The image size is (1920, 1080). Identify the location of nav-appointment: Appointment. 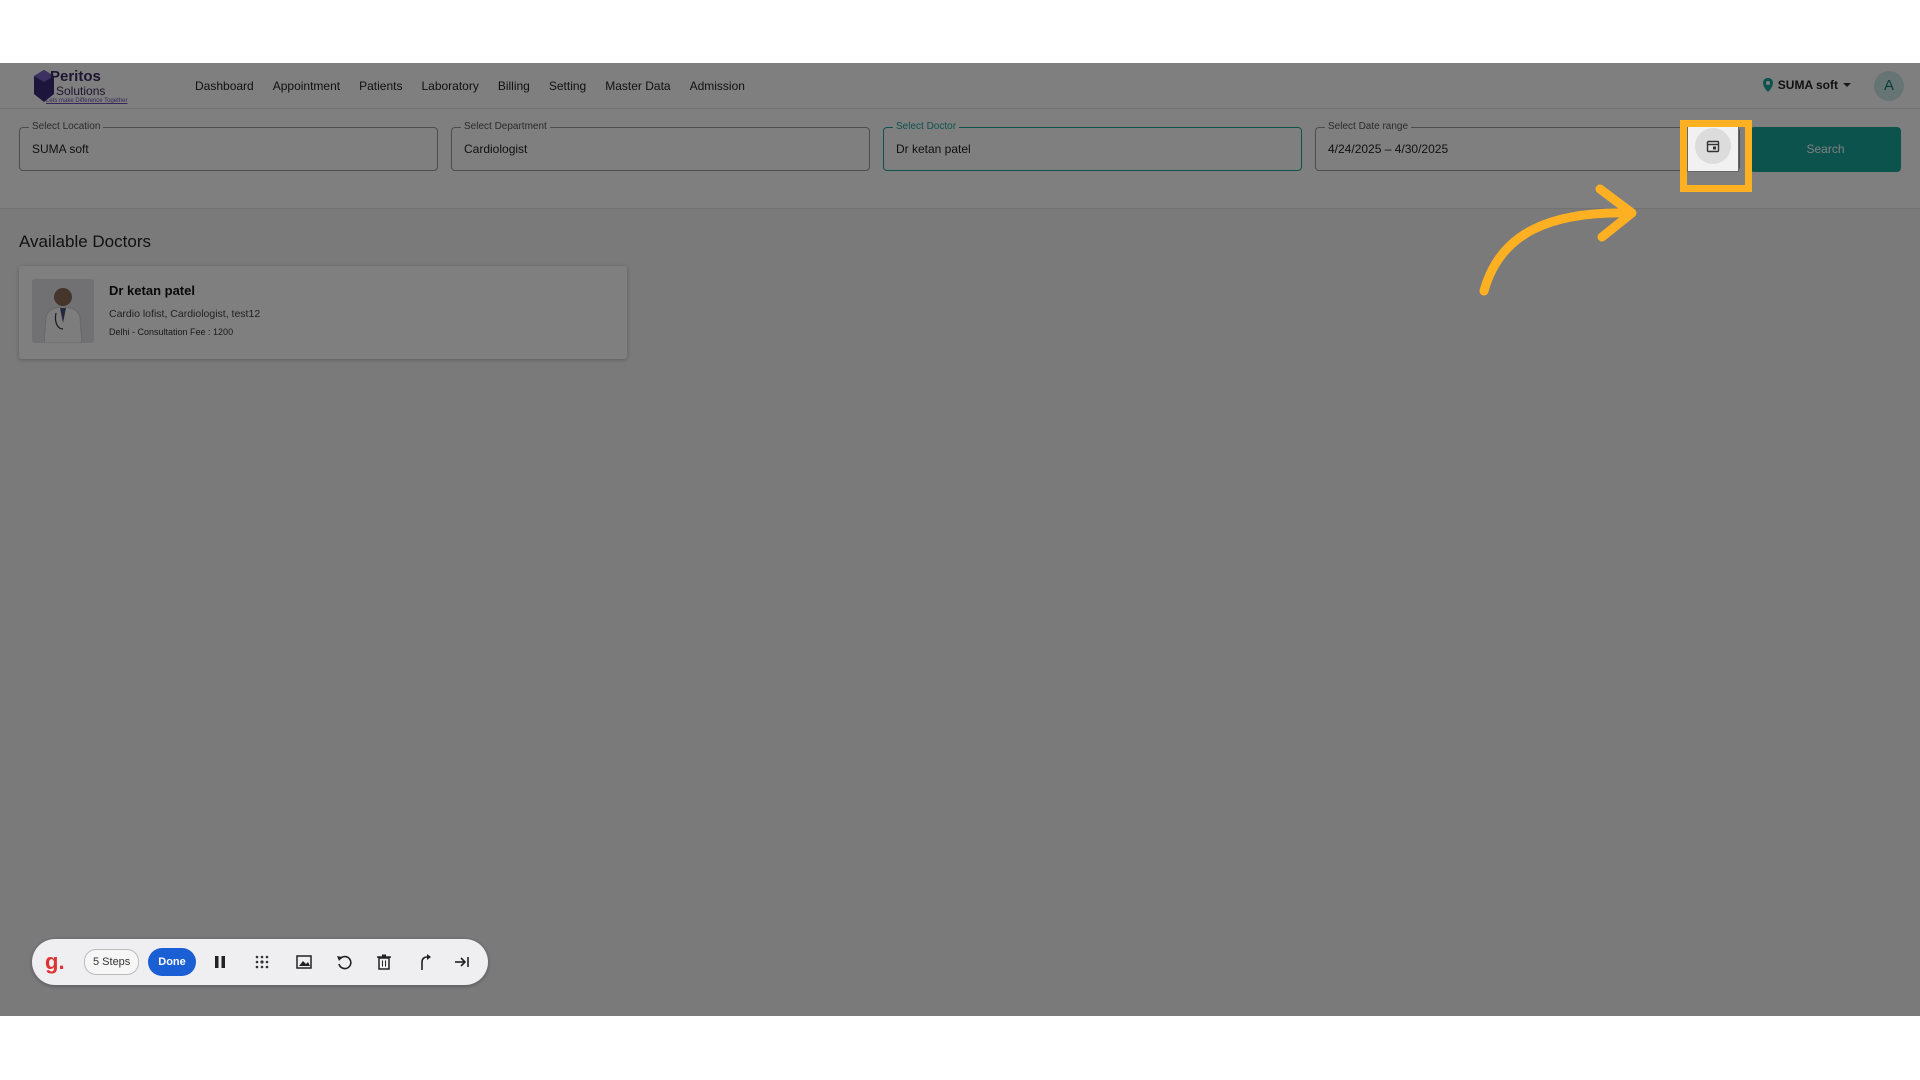
(306, 86).